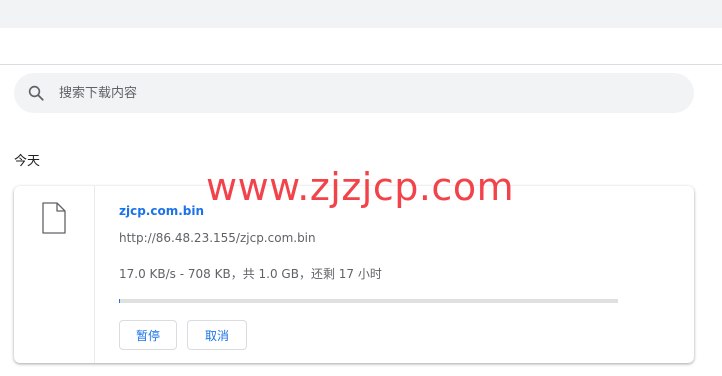 The image size is (722, 376). Describe the element at coordinates (361, 14) in the screenshot. I see `top-strip` at that location.